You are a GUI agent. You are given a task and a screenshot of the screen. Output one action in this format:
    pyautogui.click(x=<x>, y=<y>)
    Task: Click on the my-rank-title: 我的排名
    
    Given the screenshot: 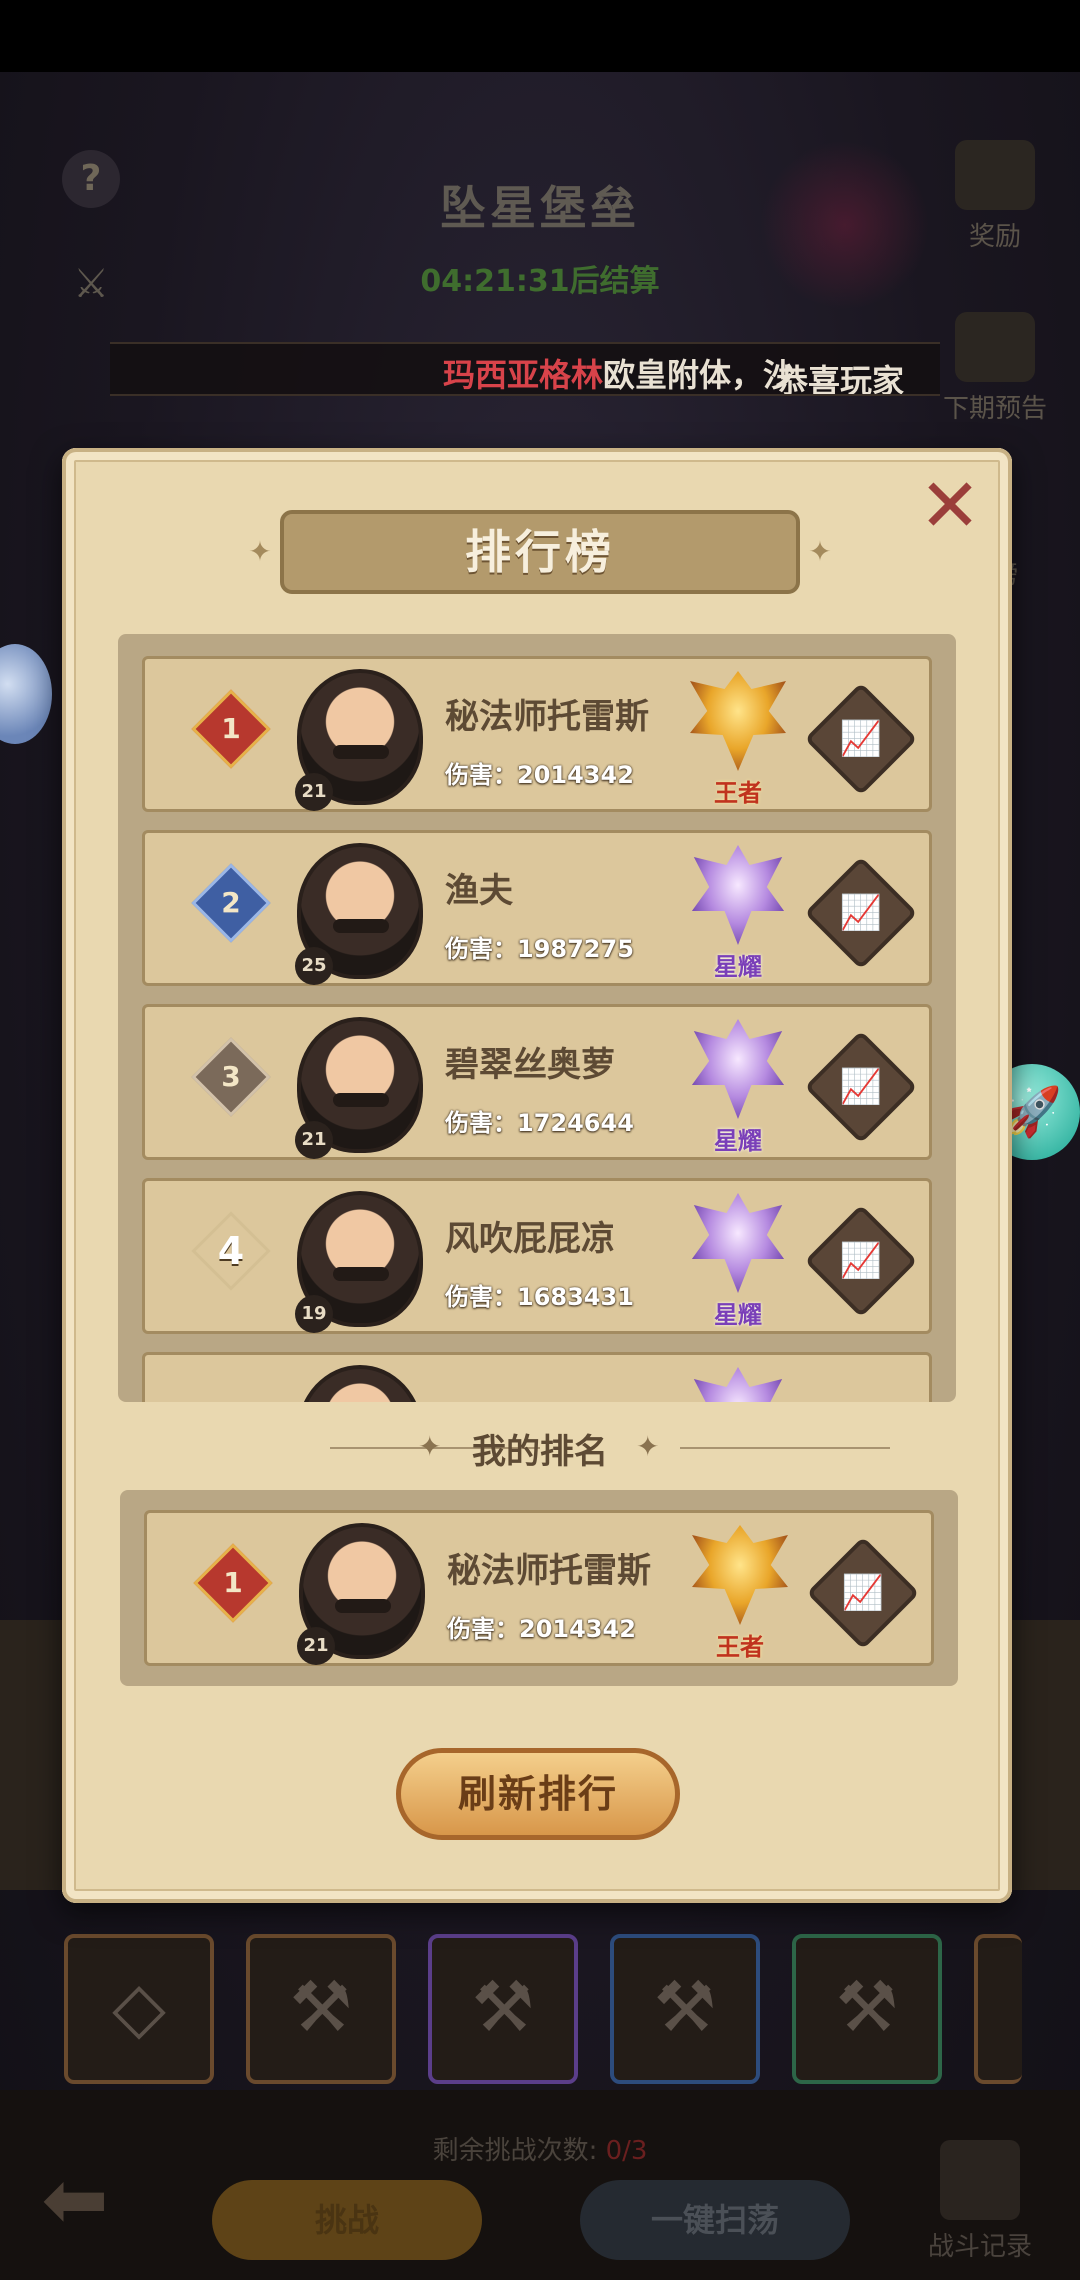 What is the action you would take?
    pyautogui.click(x=540, y=1452)
    